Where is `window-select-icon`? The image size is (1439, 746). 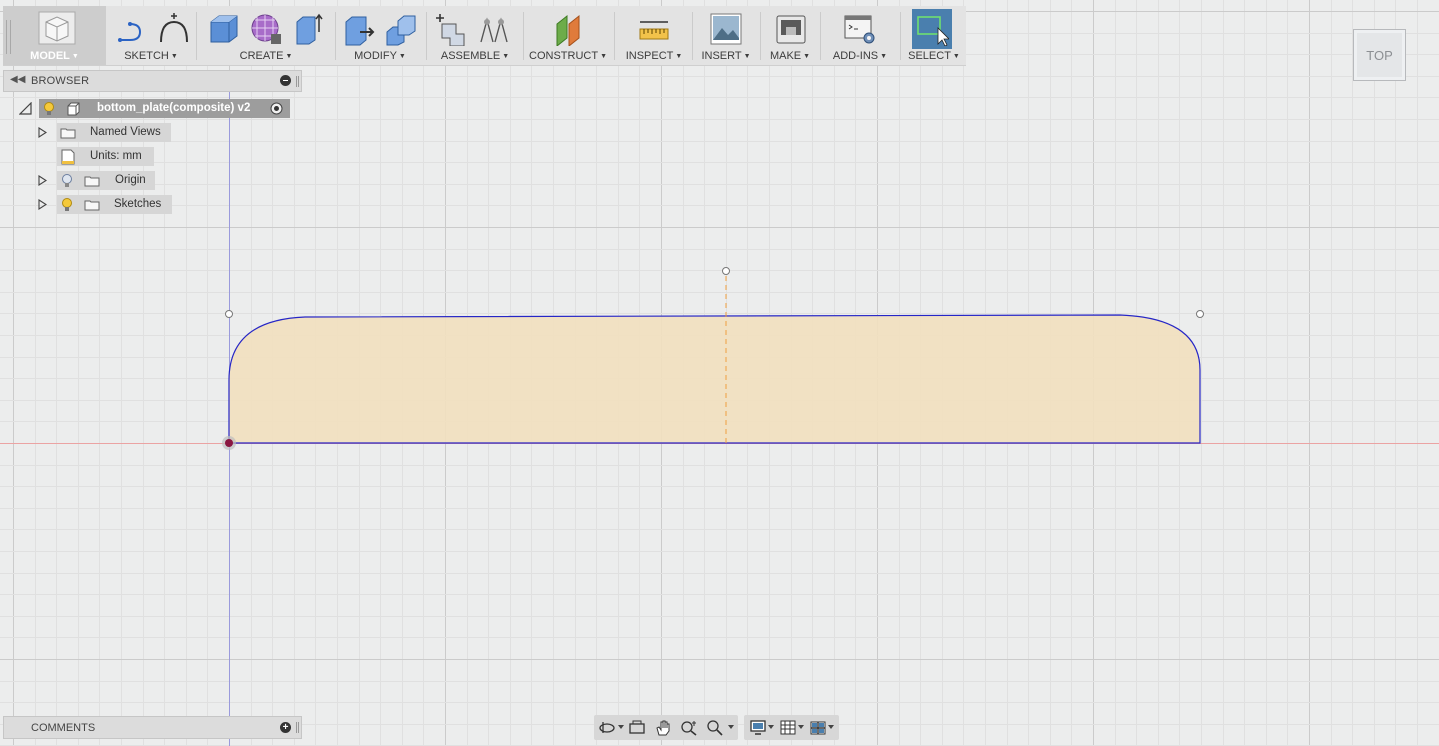
window-select-icon is located at coordinates (933, 31).